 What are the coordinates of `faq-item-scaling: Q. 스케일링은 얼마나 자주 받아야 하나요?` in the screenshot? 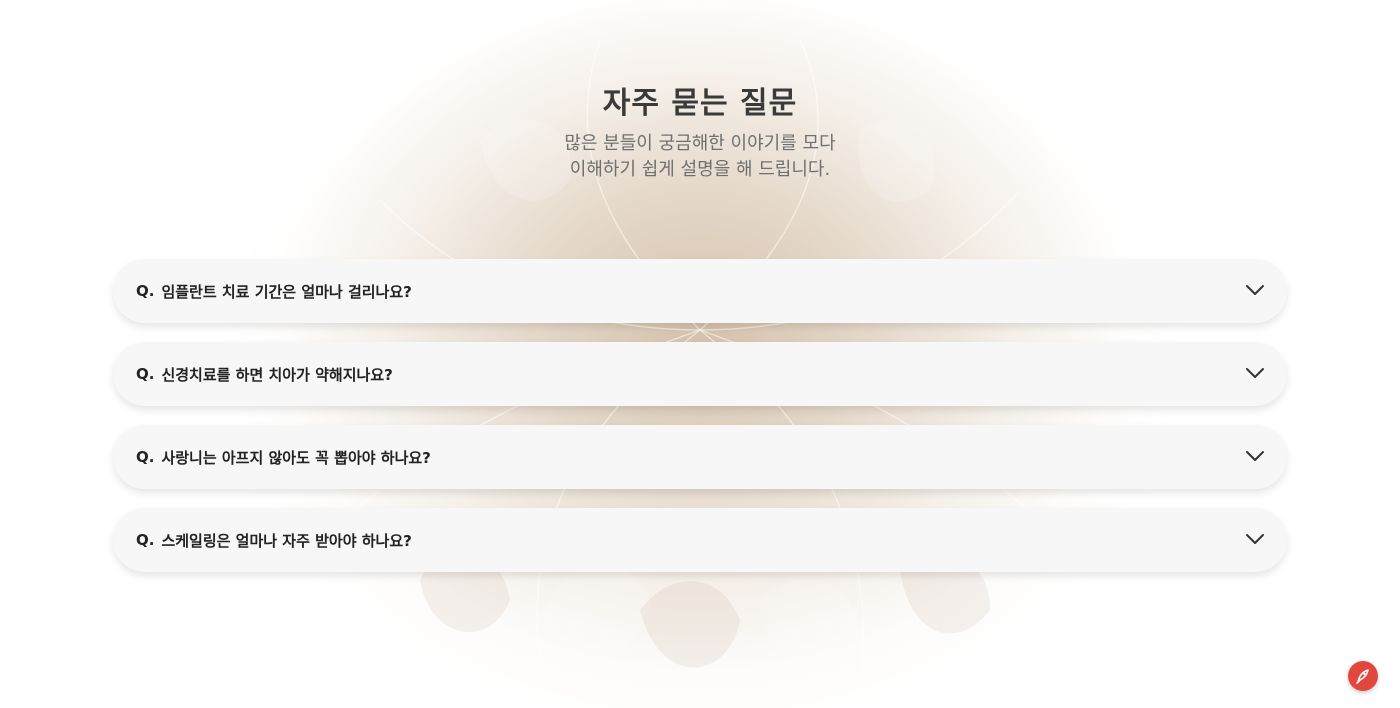 It's located at (700, 540).